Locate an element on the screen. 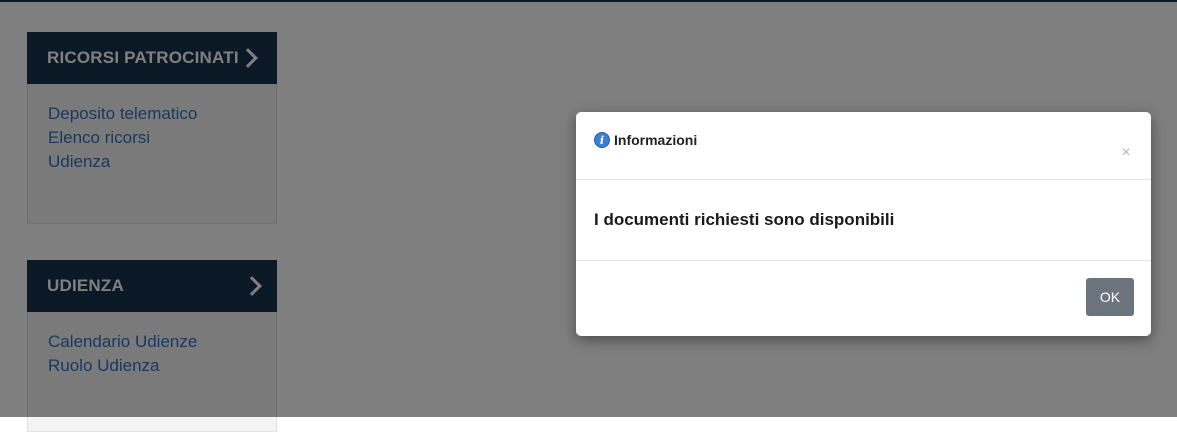 The height and width of the screenshot is (432, 1177). close-icon: × is located at coordinates (1126, 153).